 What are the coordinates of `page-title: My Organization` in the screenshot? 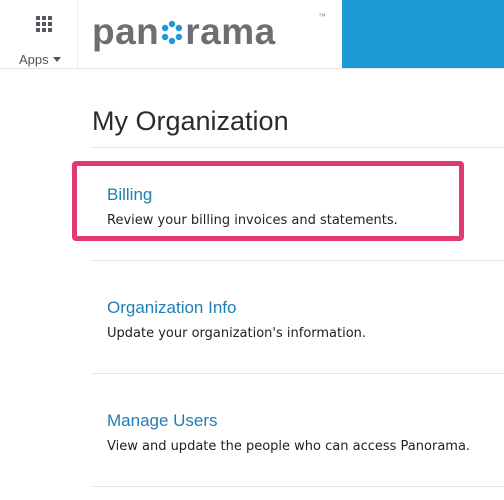 It's located at (190, 121).